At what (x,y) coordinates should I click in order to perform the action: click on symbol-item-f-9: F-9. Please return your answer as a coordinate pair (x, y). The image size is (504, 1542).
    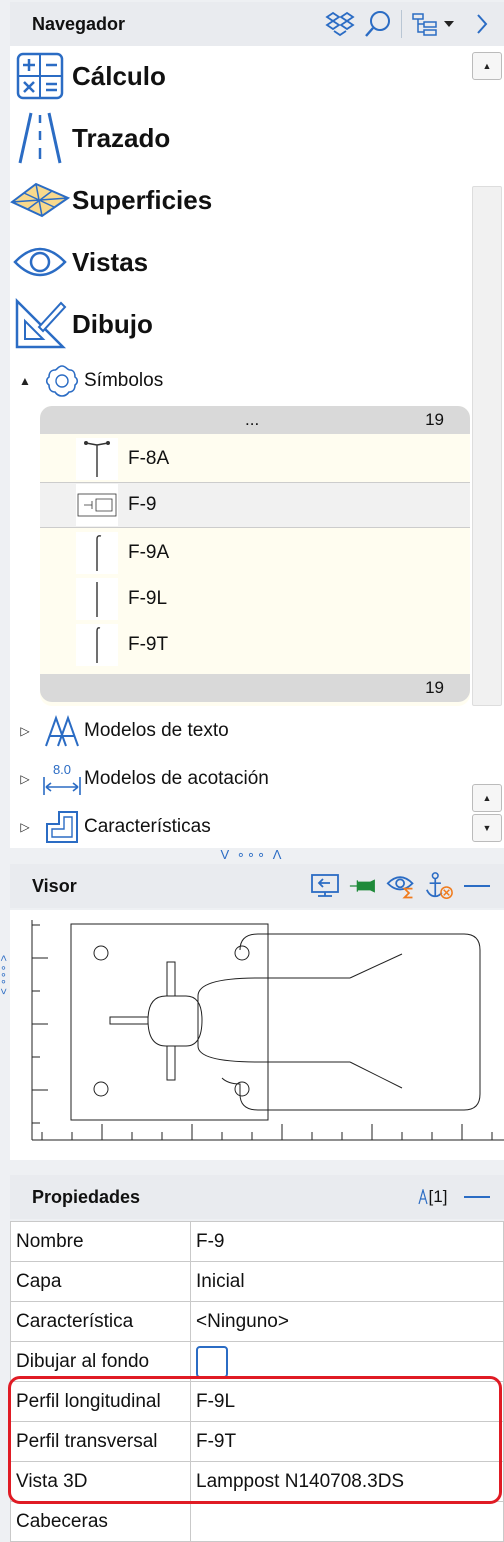
    Looking at the image, I should click on (255, 505).